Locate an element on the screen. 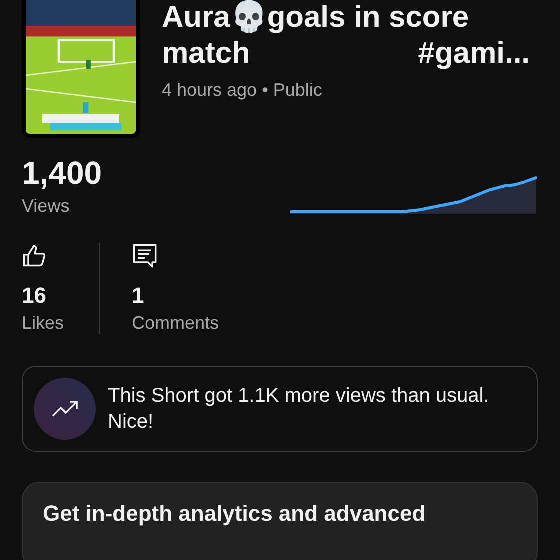 Image resolution: width=560 pixels, height=560 pixels. video-meta: 4 hours ago • Public is located at coordinates (243, 90).